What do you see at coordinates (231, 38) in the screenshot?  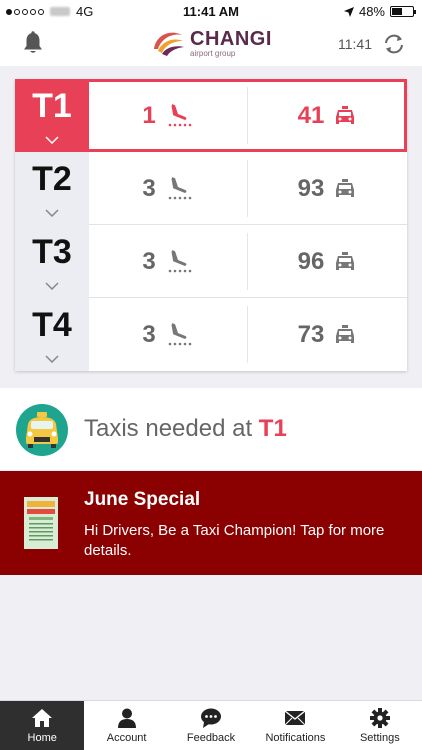 I see `logo-title: CHANGI` at bounding box center [231, 38].